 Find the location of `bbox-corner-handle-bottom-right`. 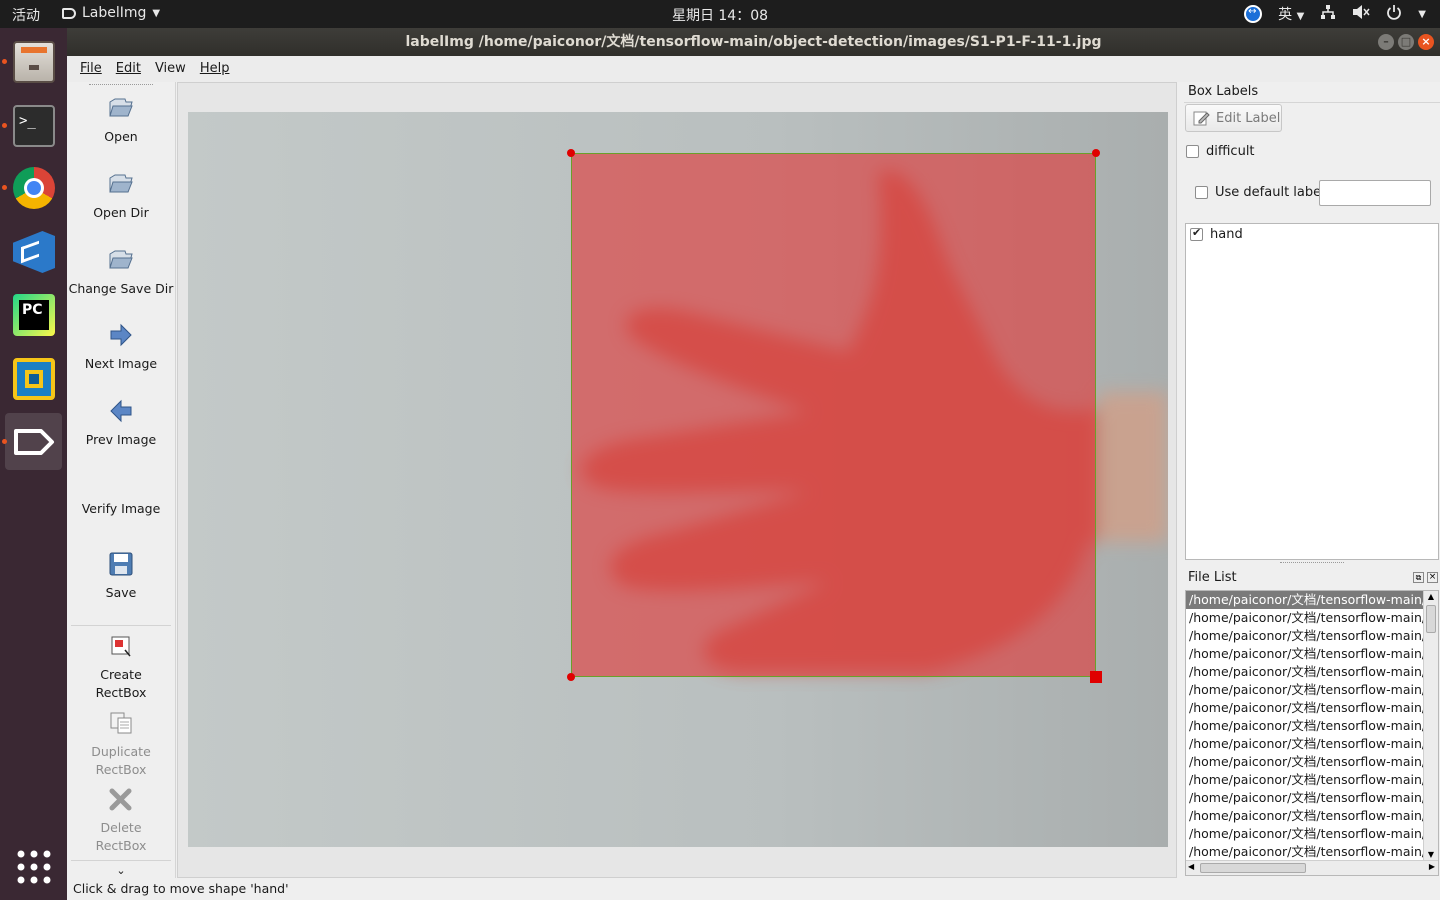

bbox-corner-handle-bottom-right is located at coordinates (1096, 677).